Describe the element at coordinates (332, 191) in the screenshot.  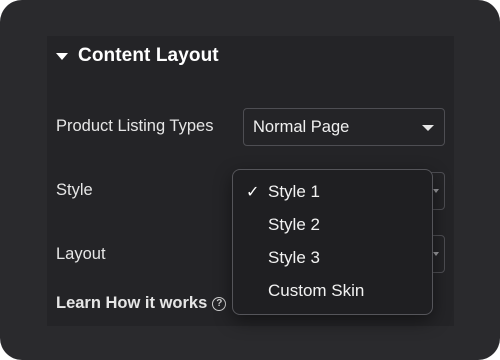
I see `menu-item-style-1: ✓ Style 1` at that location.